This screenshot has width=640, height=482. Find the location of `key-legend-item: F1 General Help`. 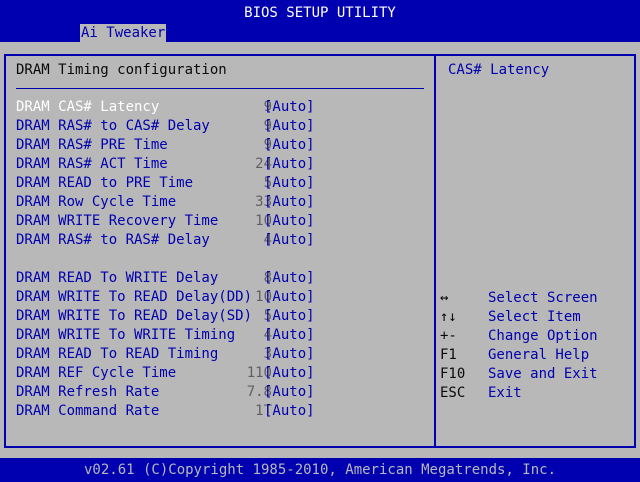

key-legend-item: F1 General Help is located at coordinates (536, 355).